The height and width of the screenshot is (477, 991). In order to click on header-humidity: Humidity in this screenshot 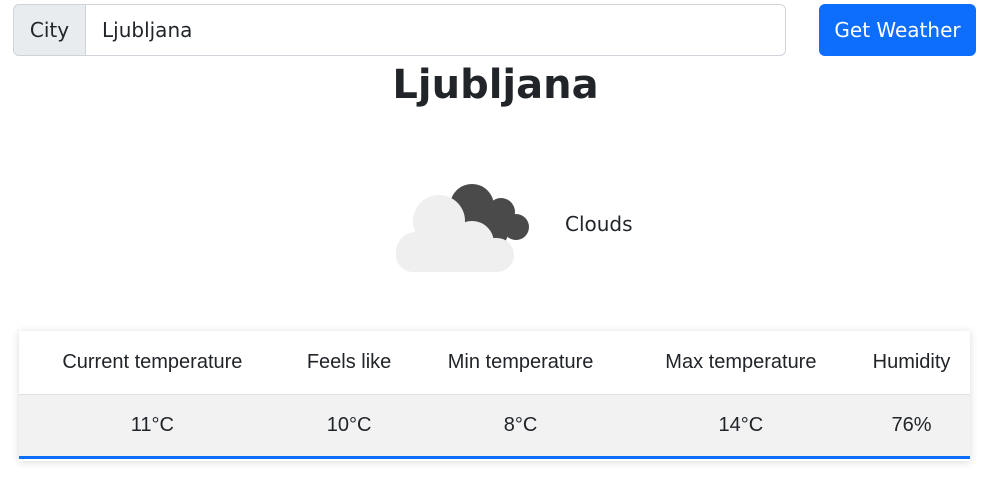, I will do `click(911, 363)`.